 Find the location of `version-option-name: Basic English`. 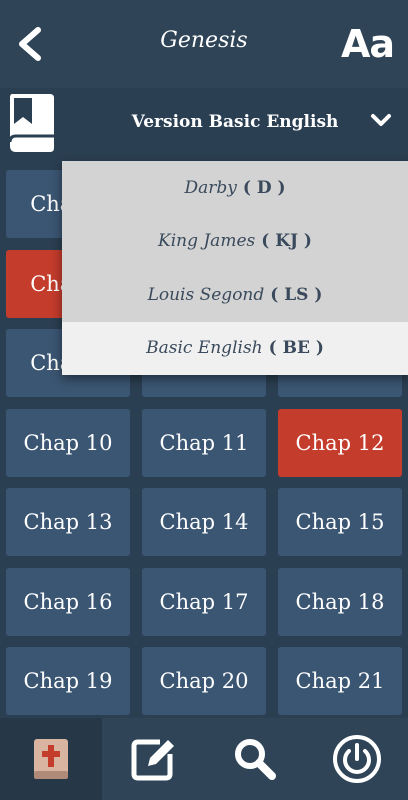

version-option-name: Basic English is located at coordinates (204, 348).